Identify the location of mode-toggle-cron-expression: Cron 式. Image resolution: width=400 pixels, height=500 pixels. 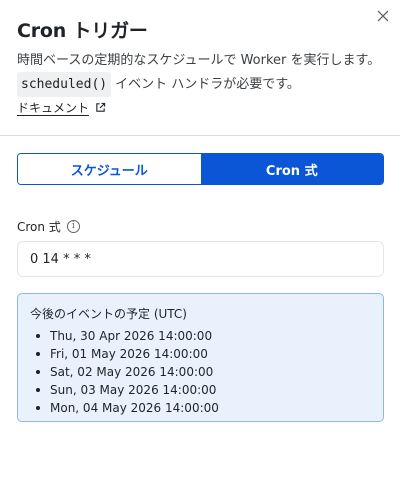
(291, 169).